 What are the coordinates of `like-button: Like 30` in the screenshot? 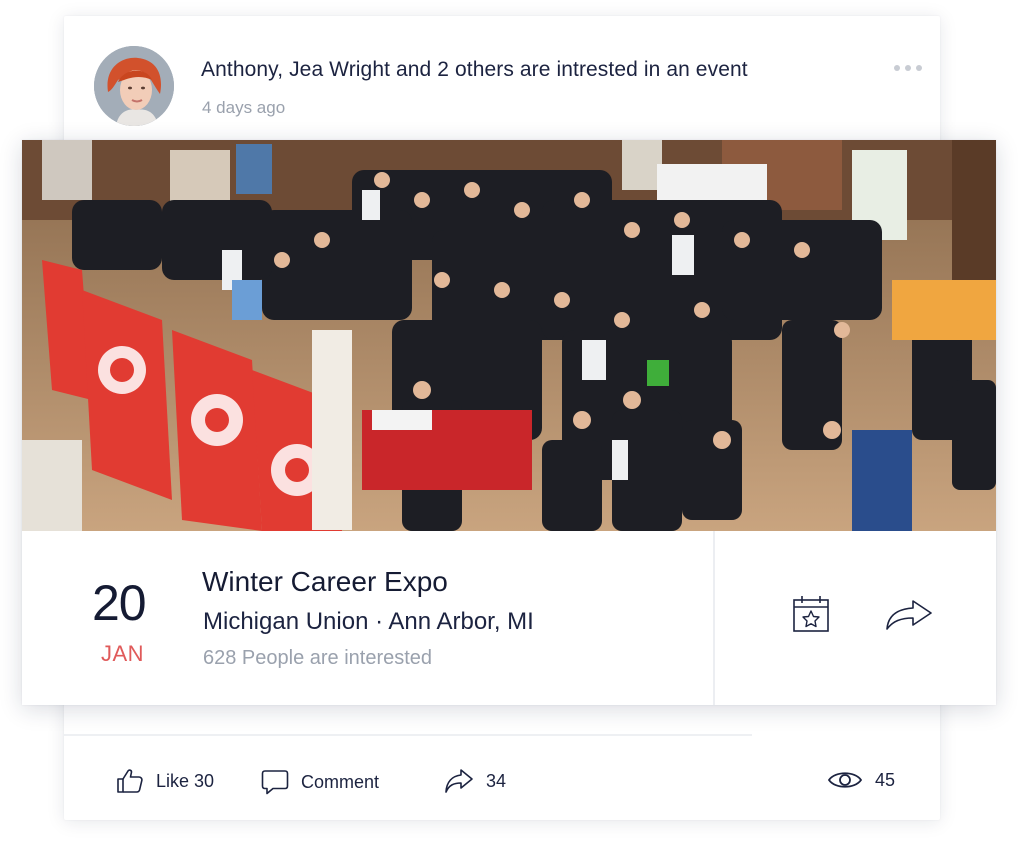 It's located at (165, 781).